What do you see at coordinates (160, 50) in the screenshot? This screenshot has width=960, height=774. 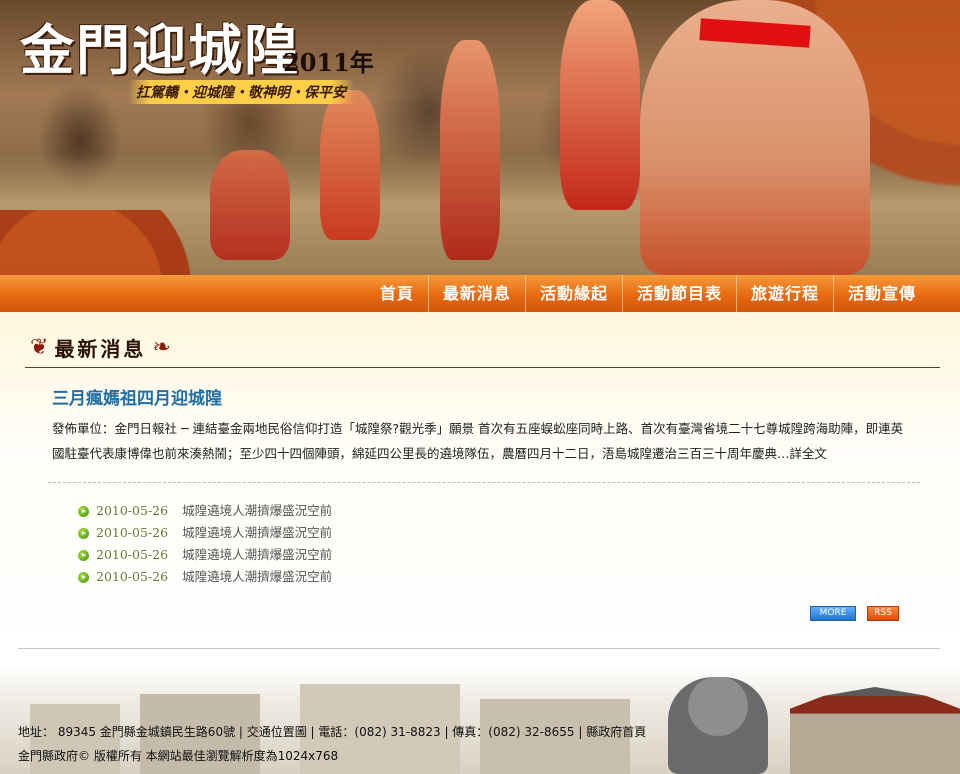 I see `site-logo: 金門迎城隍` at bounding box center [160, 50].